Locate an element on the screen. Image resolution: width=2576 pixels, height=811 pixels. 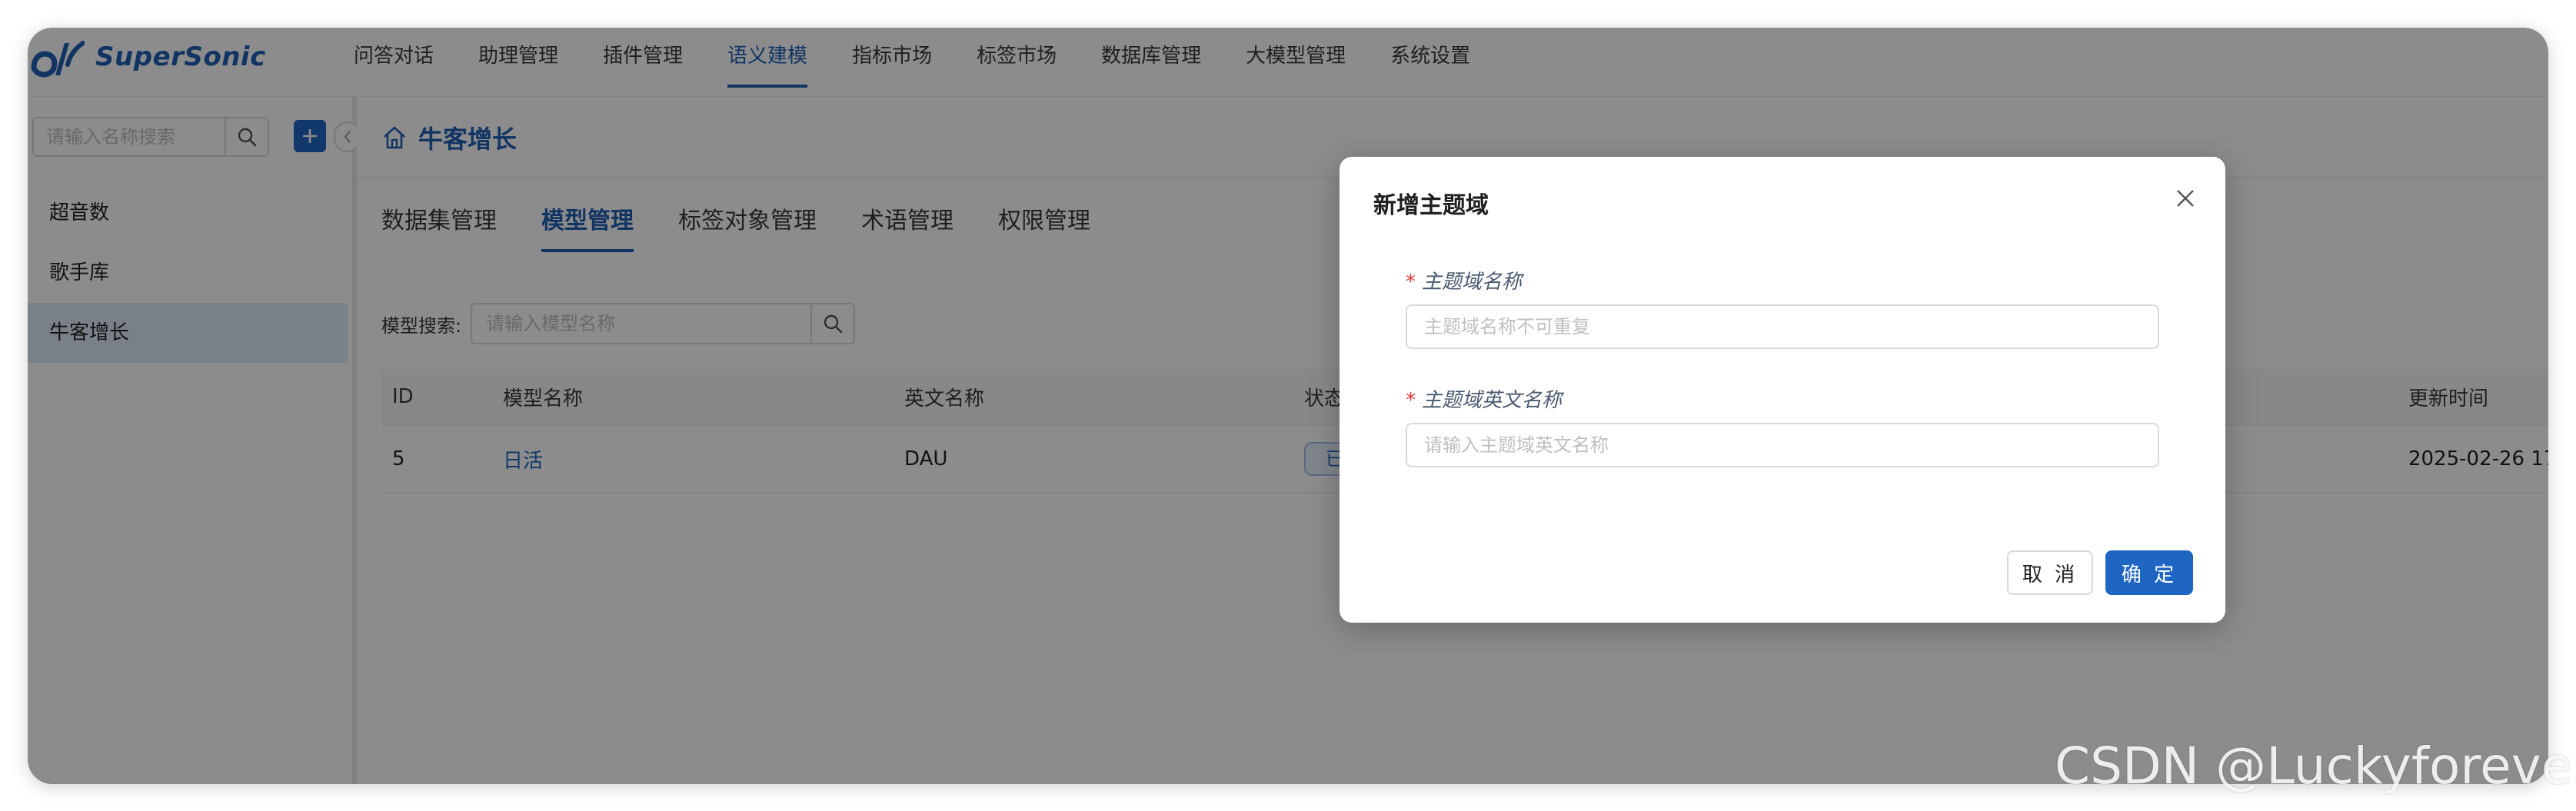
cancel-button: 取 消 is located at coordinates (2050, 573).